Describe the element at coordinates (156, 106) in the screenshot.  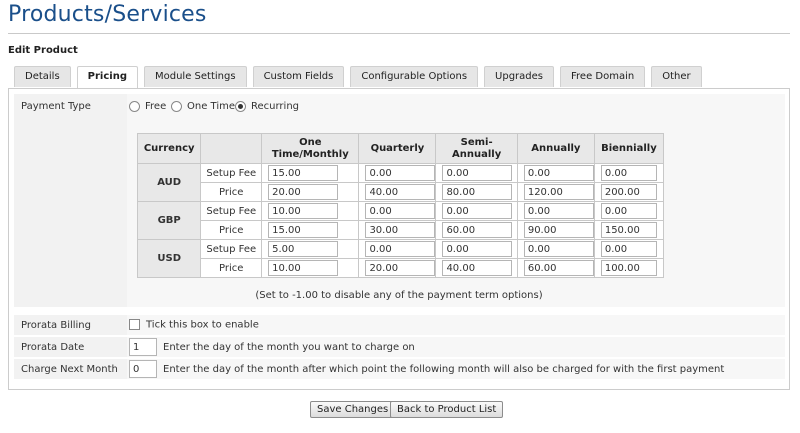
I see `radio-free-label: Free` at that location.